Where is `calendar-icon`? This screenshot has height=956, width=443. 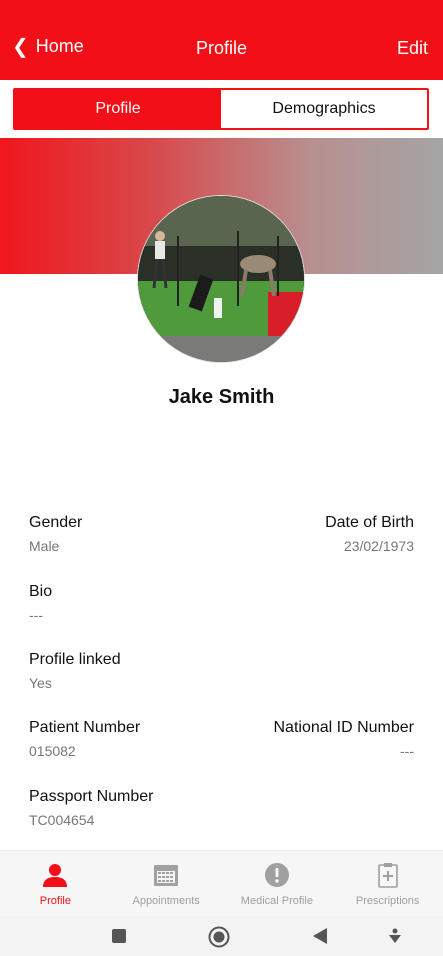 calendar-icon is located at coordinates (166, 875).